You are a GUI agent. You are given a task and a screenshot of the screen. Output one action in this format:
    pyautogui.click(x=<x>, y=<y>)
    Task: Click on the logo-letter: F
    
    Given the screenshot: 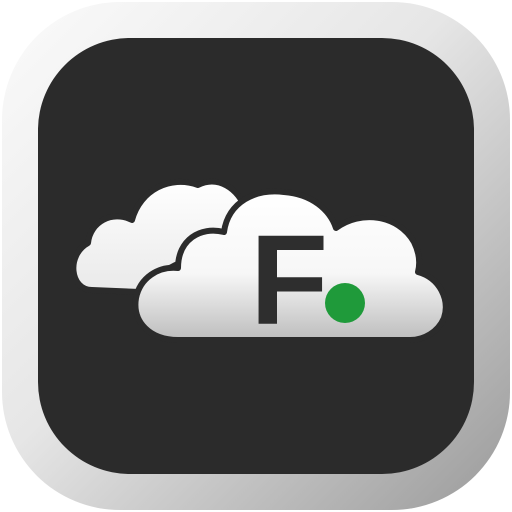 What is the action you would take?
    pyautogui.click(x=289, y=280)
    